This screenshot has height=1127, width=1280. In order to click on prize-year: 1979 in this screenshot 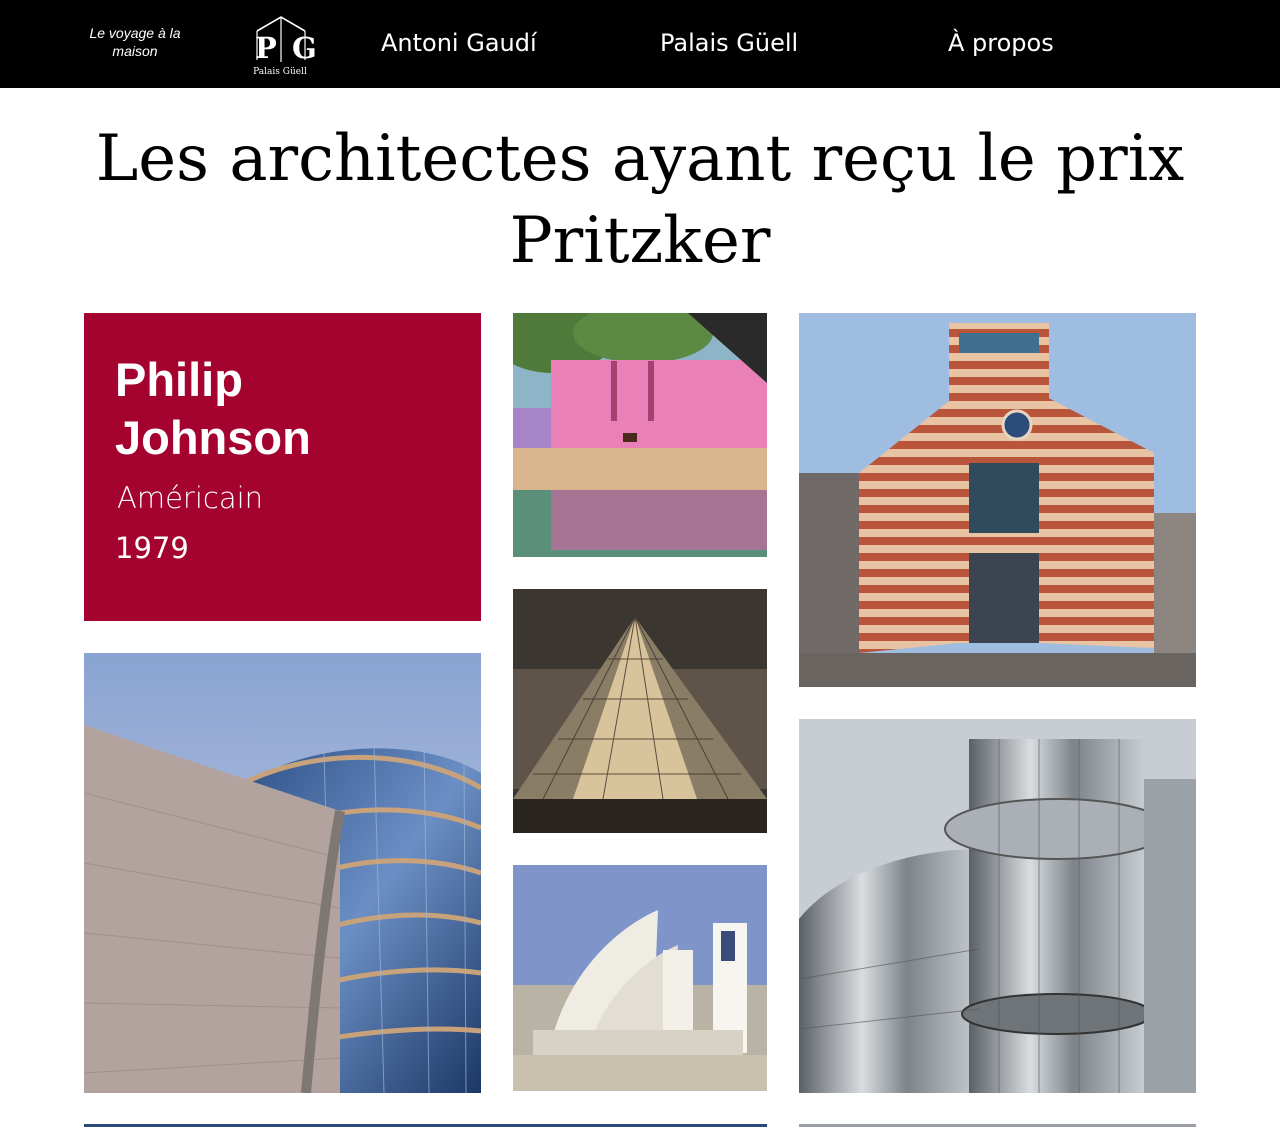, I will do `click(152, 548)`.